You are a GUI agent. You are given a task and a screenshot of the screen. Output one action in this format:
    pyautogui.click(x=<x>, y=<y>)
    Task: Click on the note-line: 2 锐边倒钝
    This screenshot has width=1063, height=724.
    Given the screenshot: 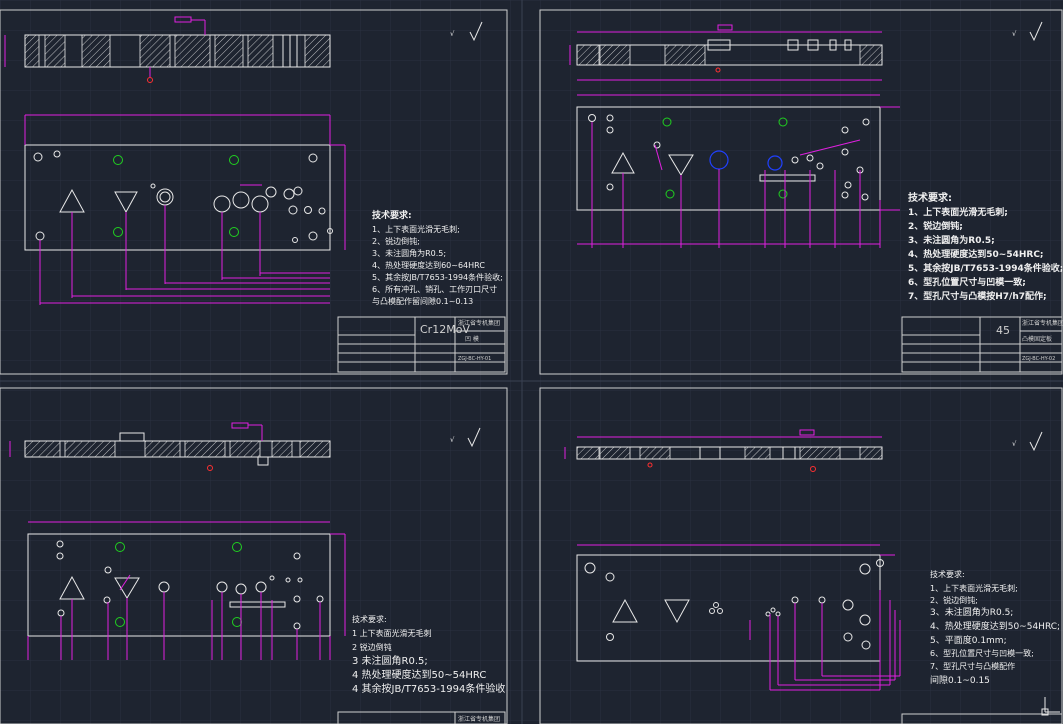 What is the action you would take?
    pyautogui.click(x=372, y=647)
    